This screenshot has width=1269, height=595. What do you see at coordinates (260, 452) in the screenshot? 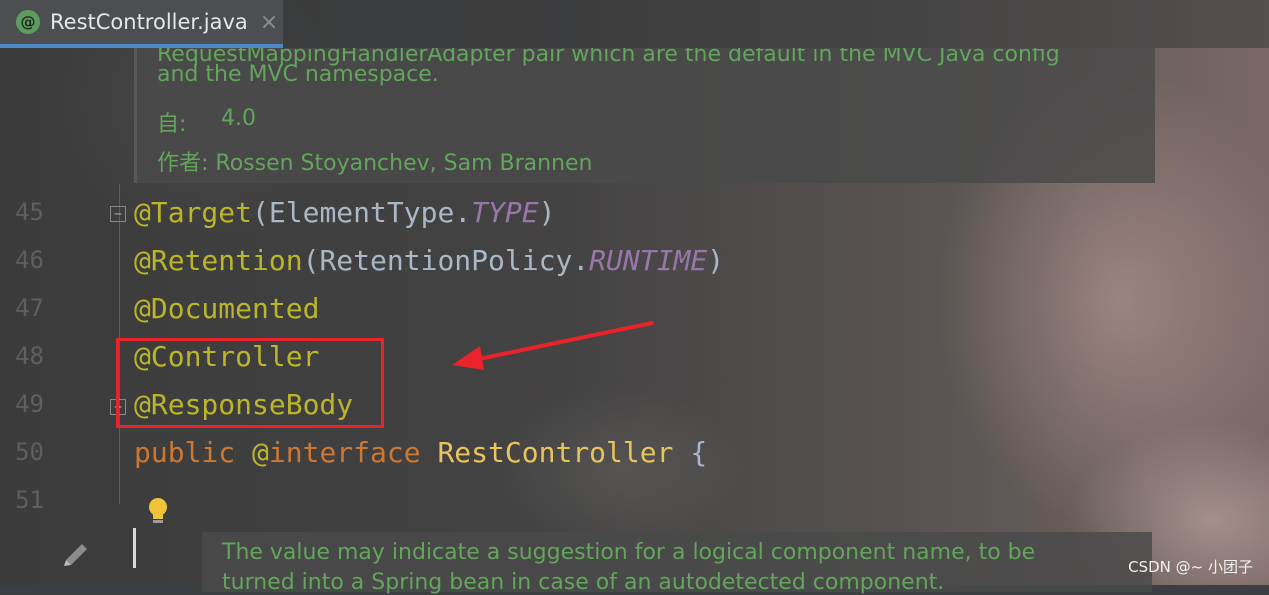
I see `at-token: @` at bounding box center [260, 452].